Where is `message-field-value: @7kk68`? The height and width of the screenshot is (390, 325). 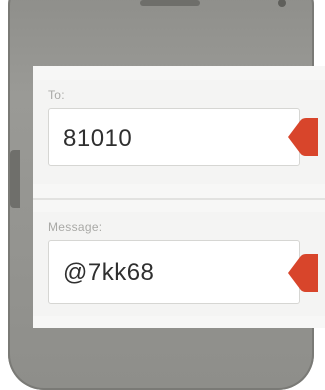
message-field-value: @7kk68 is located at coordinates (109, 272).